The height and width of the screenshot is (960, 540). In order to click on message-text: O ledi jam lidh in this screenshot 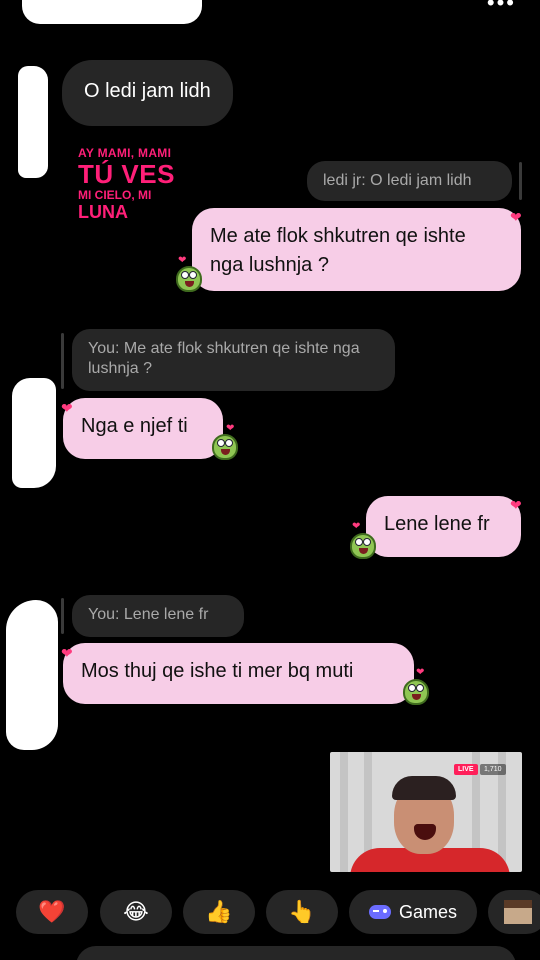, I will do `click(147, 91)`.